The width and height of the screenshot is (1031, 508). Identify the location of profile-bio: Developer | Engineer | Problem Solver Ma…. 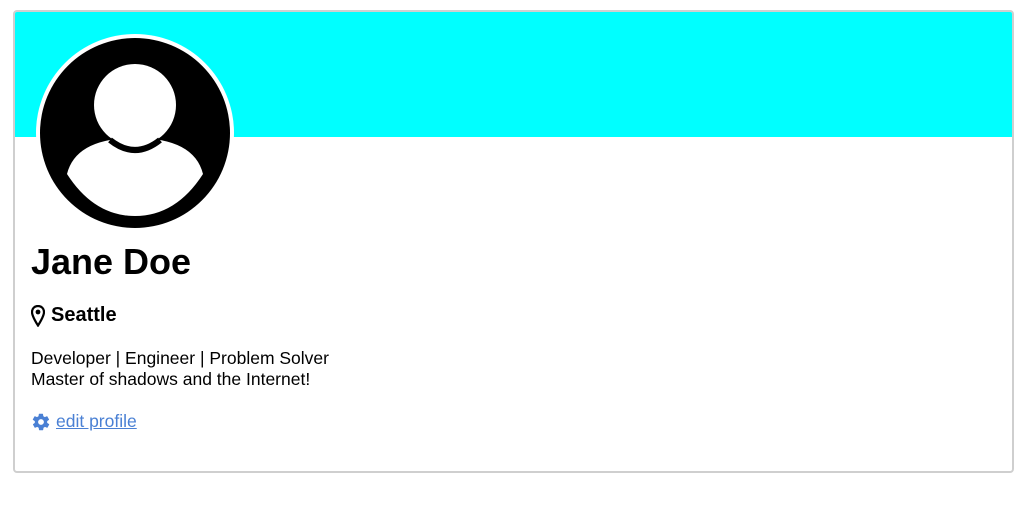
(180, 369).